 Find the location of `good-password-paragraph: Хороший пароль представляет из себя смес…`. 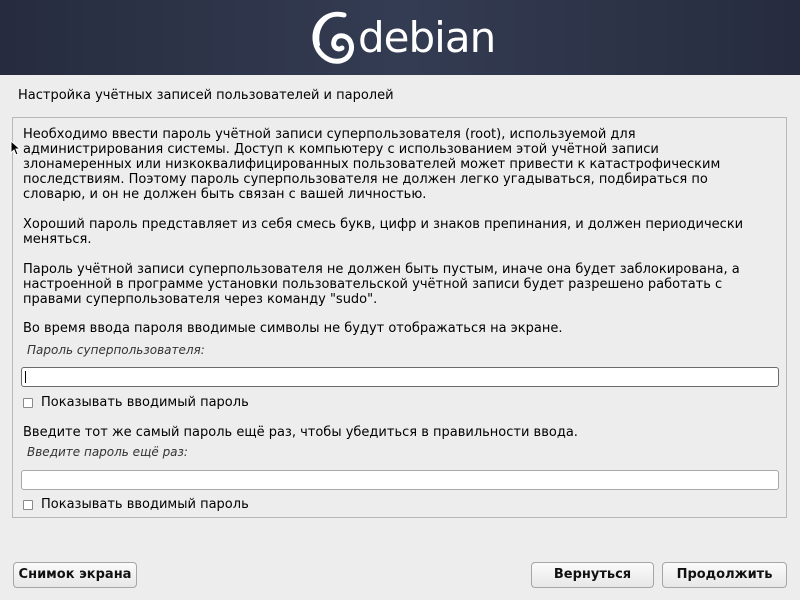

good-password-paragraph: Хороший пароль представляет из себя смес… is located at coordinates (383, 232).